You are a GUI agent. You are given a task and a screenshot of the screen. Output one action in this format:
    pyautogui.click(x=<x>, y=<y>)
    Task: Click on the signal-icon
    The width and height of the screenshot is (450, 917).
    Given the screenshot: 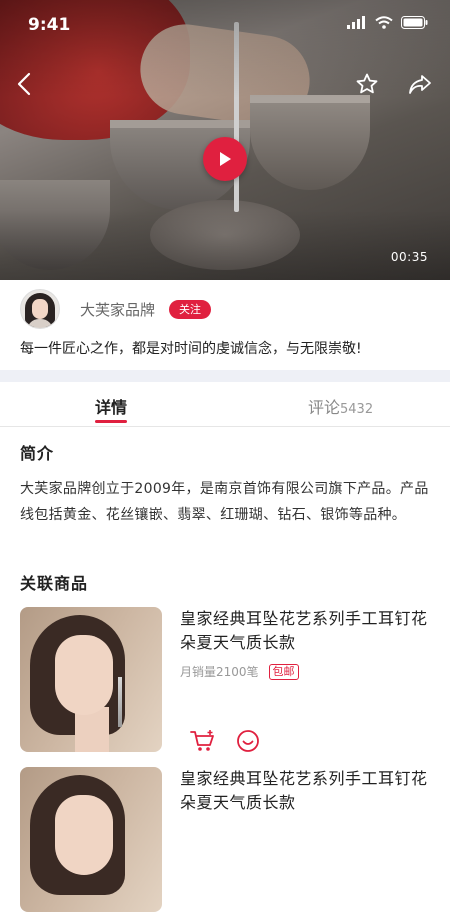 What is the action you would take?
    pyautogui.click(x=356, y=22)
    